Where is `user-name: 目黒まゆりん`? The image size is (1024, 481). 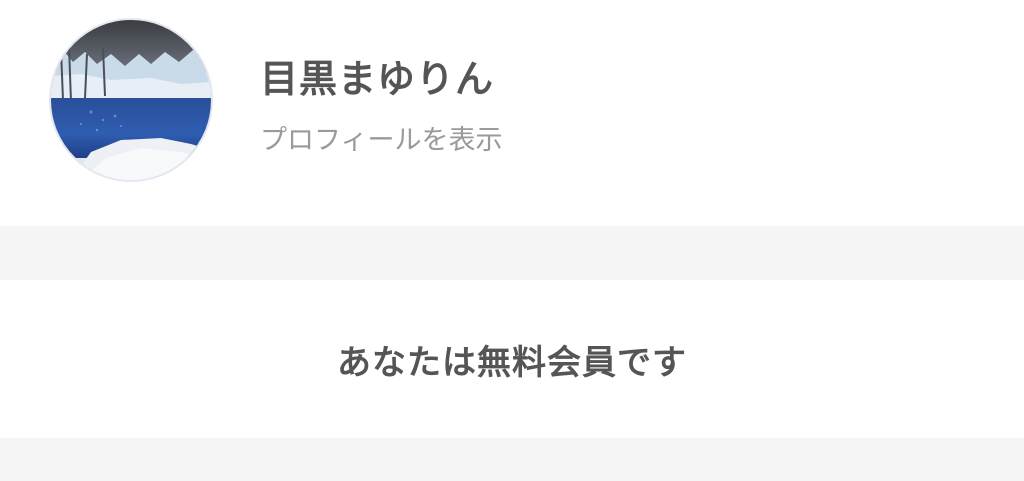
user-name: 目黒まゆりん is located at coordinates (377, 79).